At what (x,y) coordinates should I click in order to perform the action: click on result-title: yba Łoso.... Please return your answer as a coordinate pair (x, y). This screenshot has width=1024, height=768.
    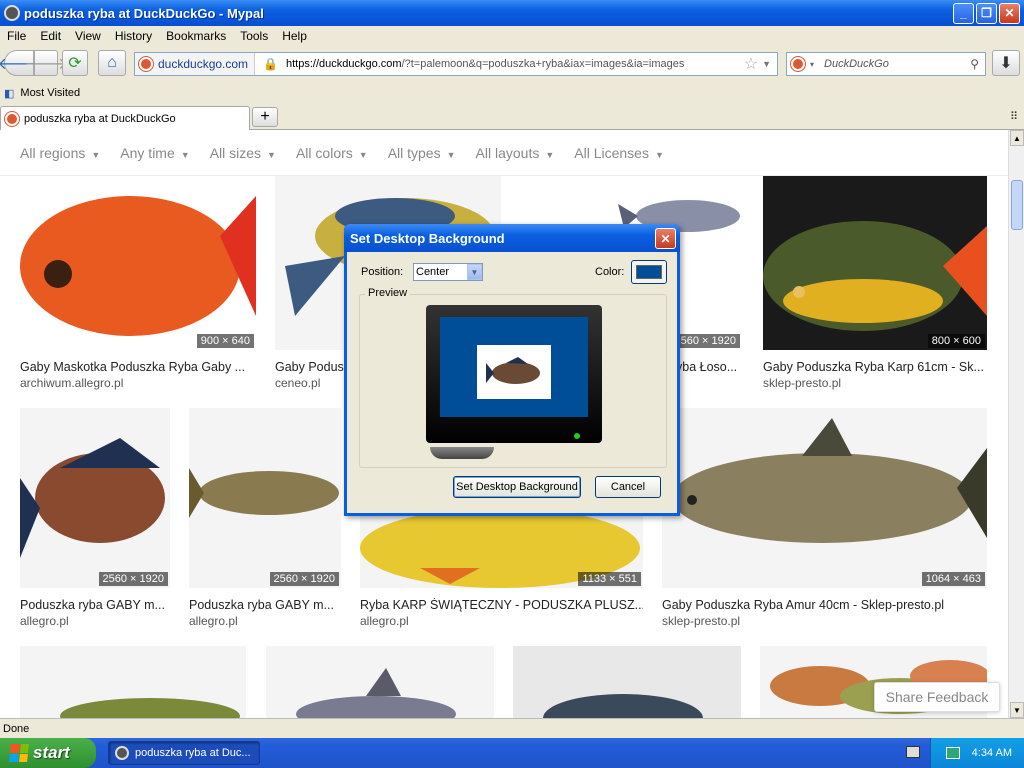
    Looking at the image, I should click on (709, 367).